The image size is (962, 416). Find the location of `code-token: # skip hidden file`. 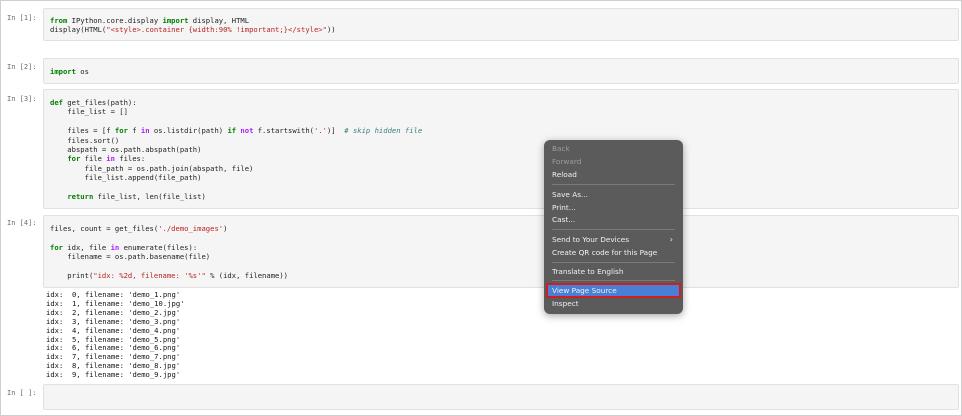

code-token: # skip hidden file is located at coordinates (383, 131).